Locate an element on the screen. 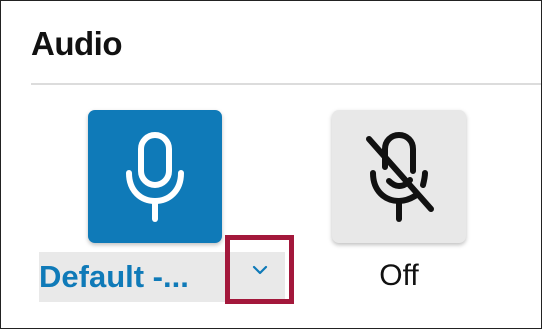  device-dropdown-toggle is located at coordinates (259, 269).